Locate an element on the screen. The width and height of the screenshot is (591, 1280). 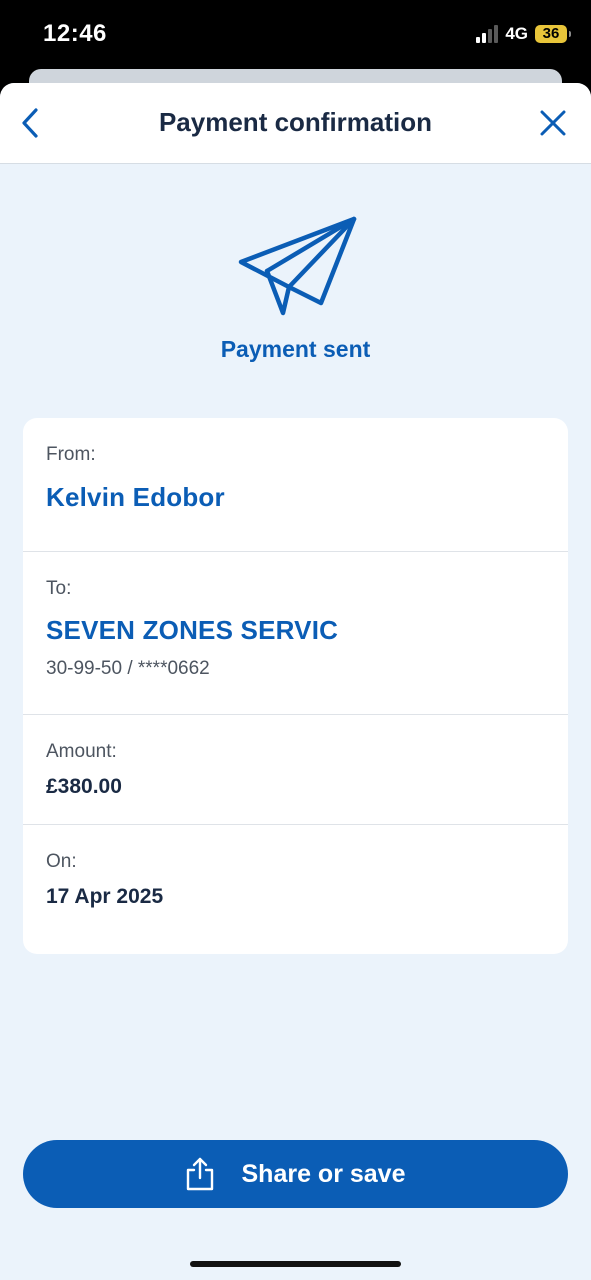
close-icon is located at coordinates (553, 123).